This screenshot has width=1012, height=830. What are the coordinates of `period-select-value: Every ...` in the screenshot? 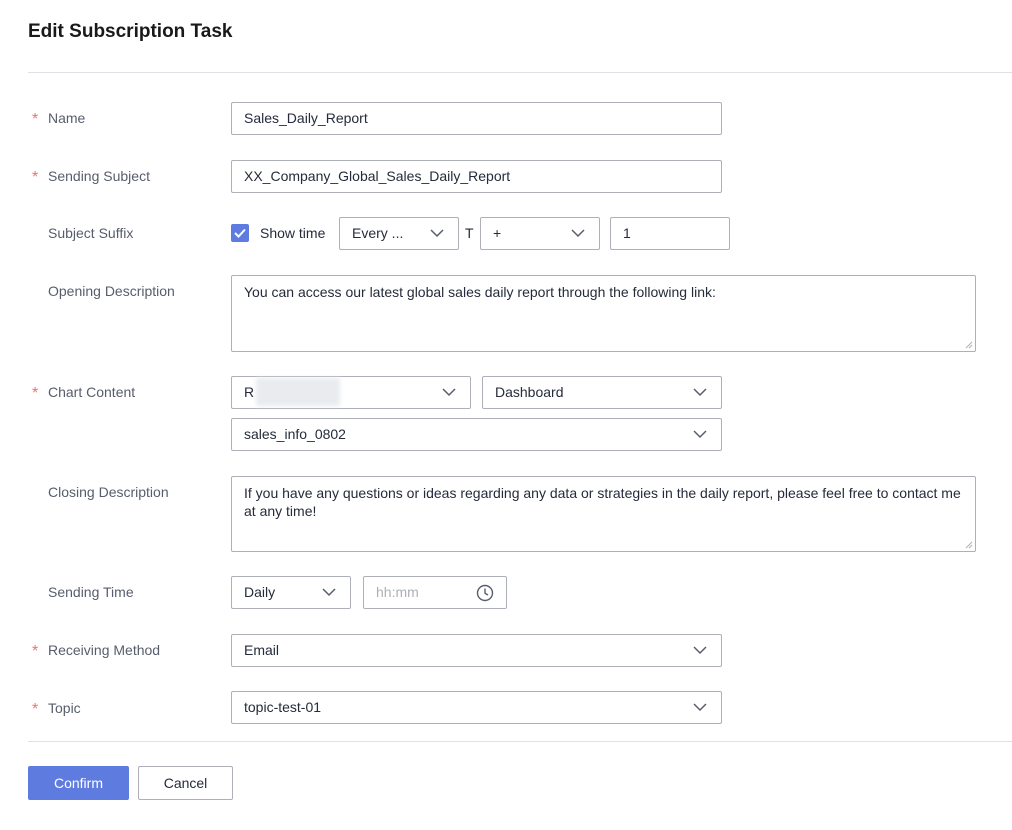 It's located at (378, 233).